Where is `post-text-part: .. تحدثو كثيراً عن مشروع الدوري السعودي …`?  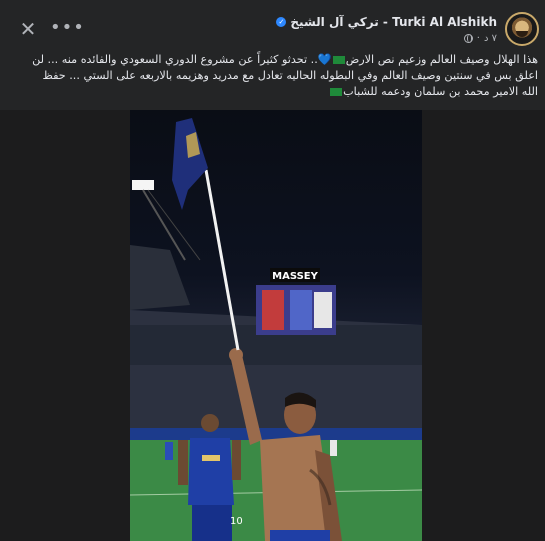 post-text-part: .. تحدثو كثيراً عن مشروع الدوري السعودي … is located at coordinates (175, 59).